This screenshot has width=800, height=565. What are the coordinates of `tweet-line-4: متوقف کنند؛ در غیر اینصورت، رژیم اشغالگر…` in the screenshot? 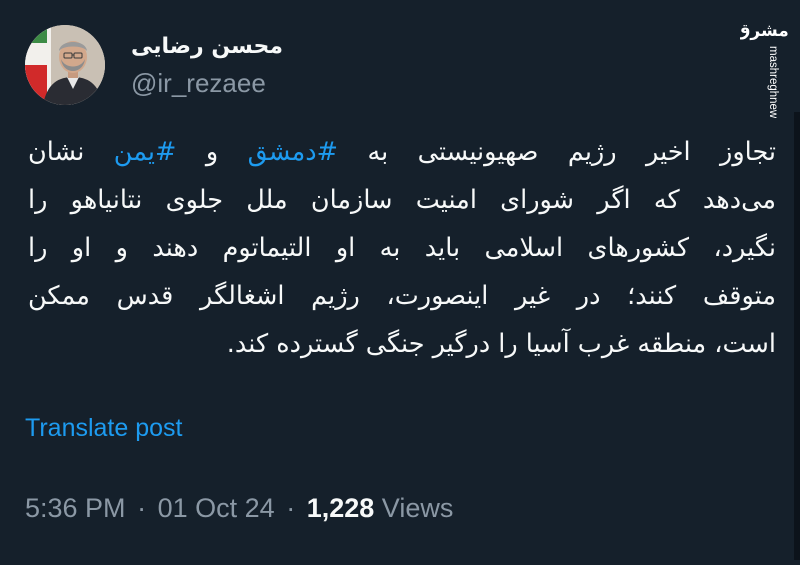 It's located at (402, 296).